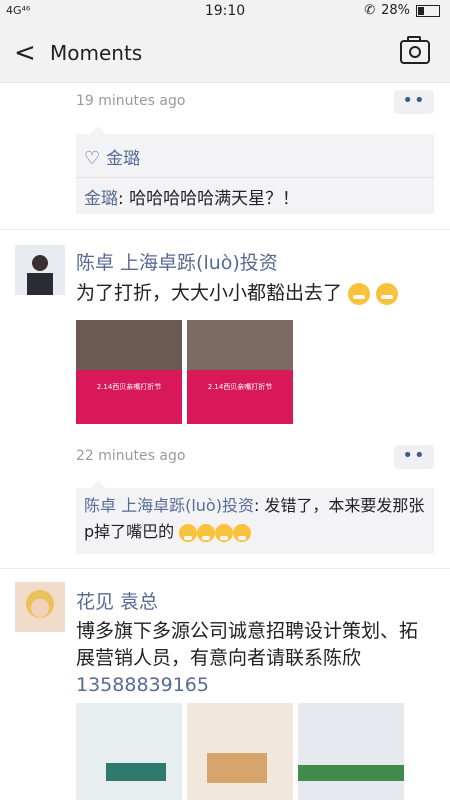 The image size is (450, 800). What do you see at coordinates (92, 158) in the screenshot?
I see `heart-icon: ♡` at bounding box center [92, 158].